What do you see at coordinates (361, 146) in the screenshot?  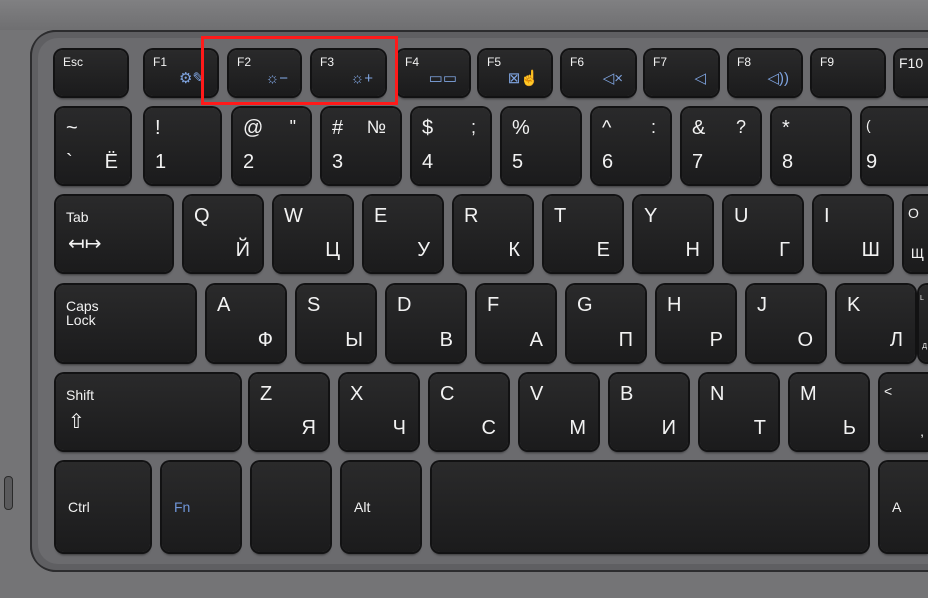 I see `key-#: # № 3` at bounding box center [361, 146].